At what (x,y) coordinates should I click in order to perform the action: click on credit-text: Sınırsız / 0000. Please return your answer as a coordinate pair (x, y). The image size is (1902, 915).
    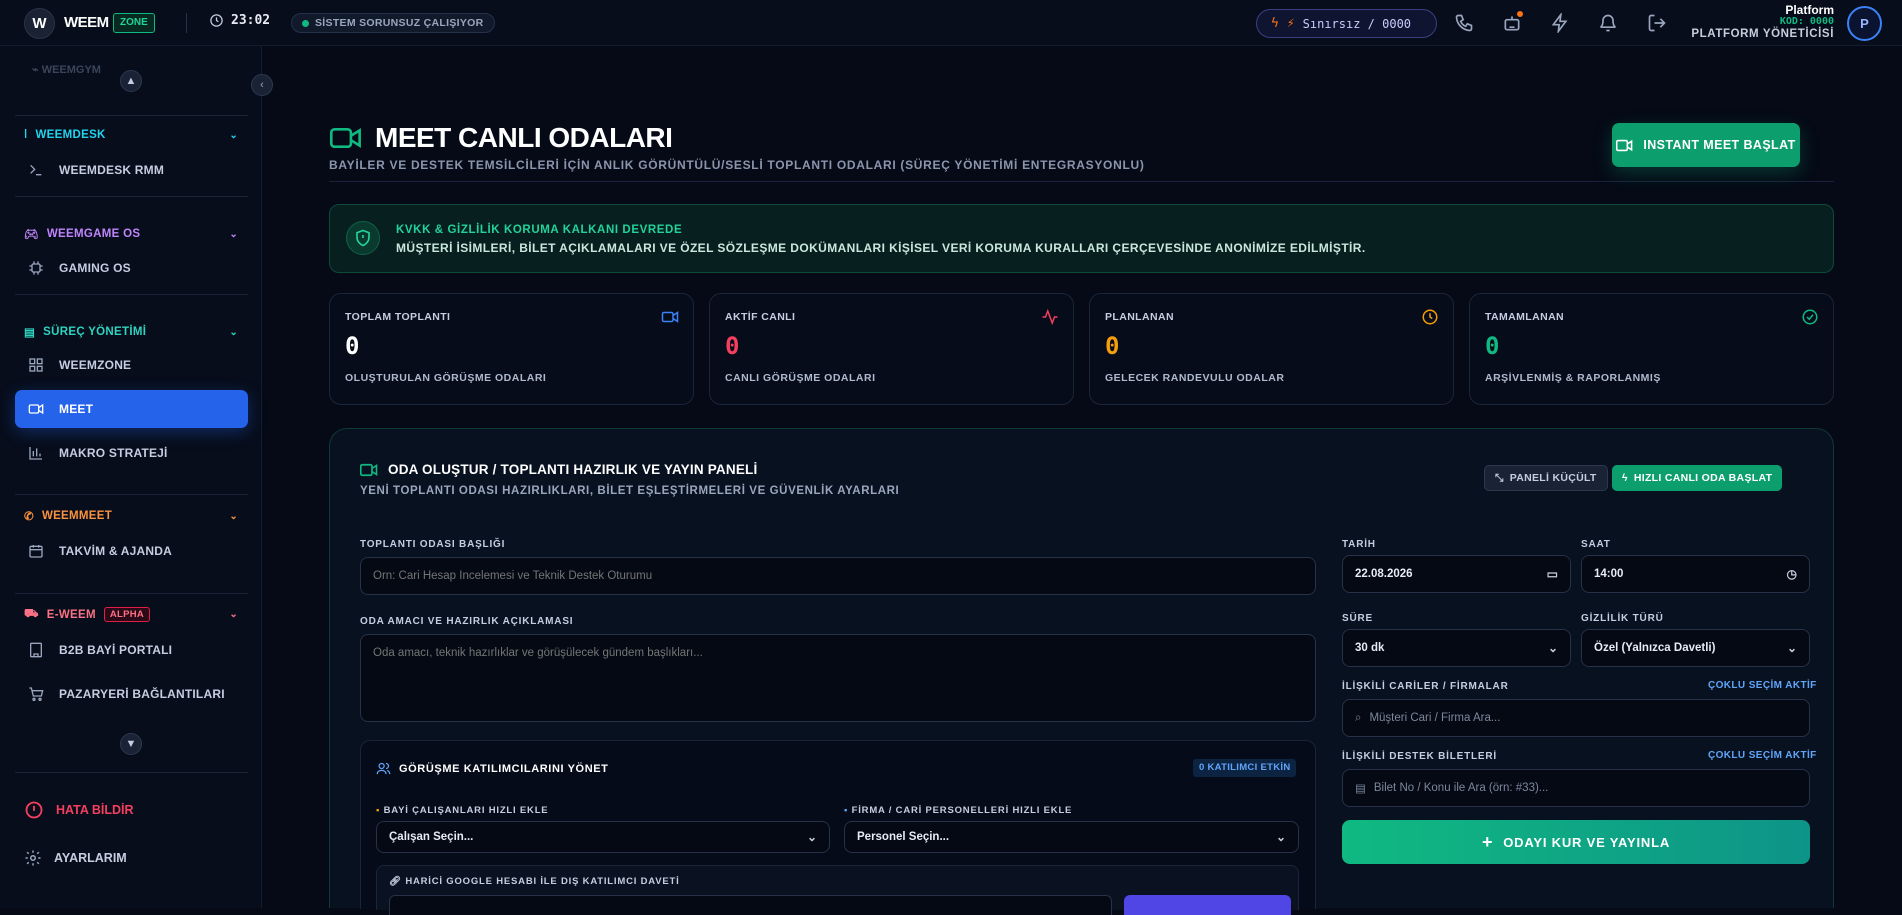
    Looking at the image, I should click on (1357, 23).